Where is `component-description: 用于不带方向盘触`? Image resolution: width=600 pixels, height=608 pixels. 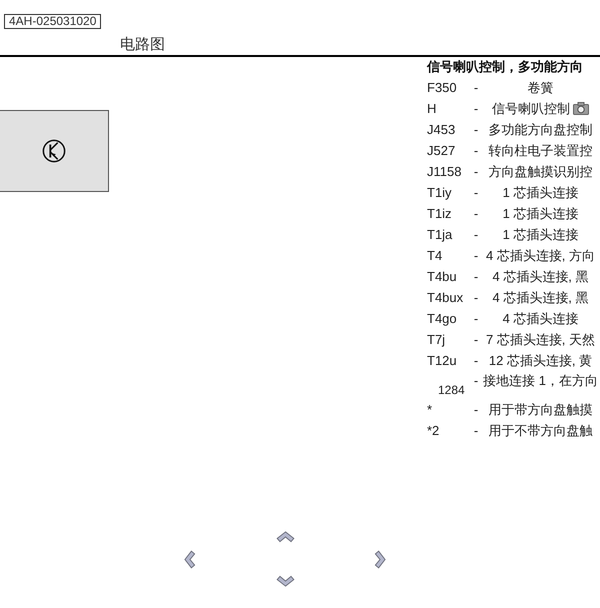
component-description: 用于不带方向盘触 is located at coordinates (540, 431).